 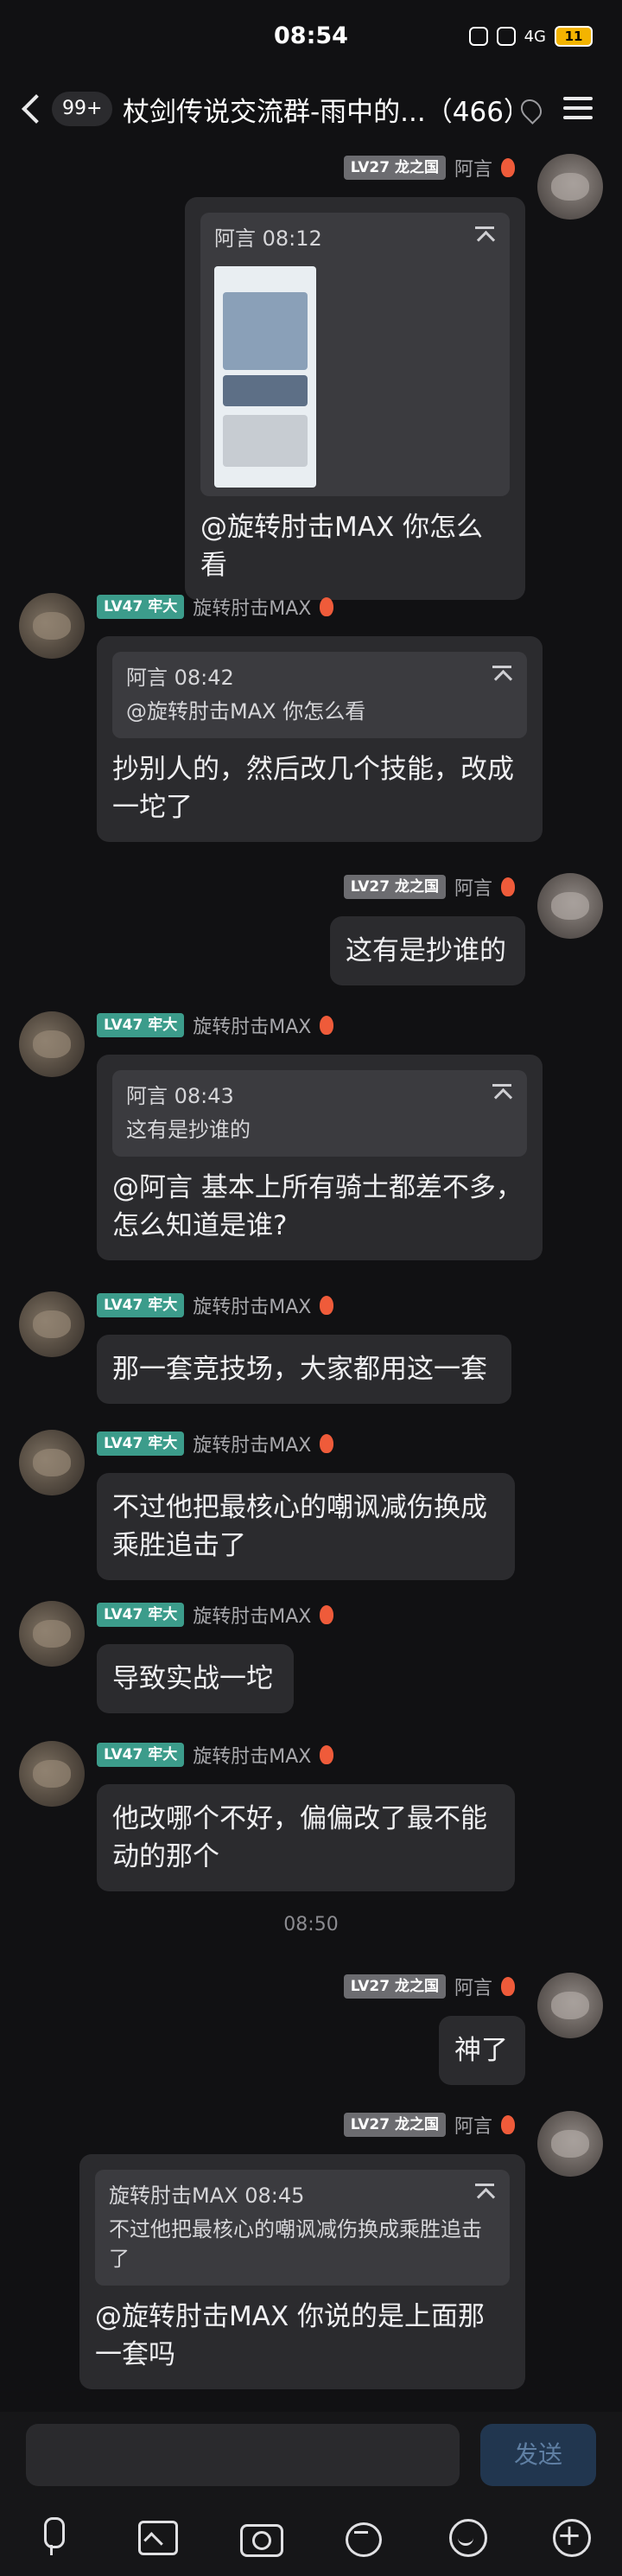 I want to click on image-thumbnail, so click(x=265, y=377).